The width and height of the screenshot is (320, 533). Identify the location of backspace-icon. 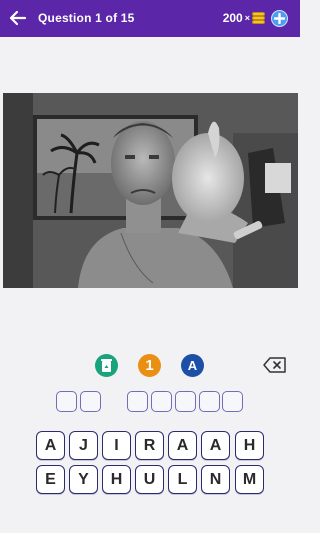
(274, 365).